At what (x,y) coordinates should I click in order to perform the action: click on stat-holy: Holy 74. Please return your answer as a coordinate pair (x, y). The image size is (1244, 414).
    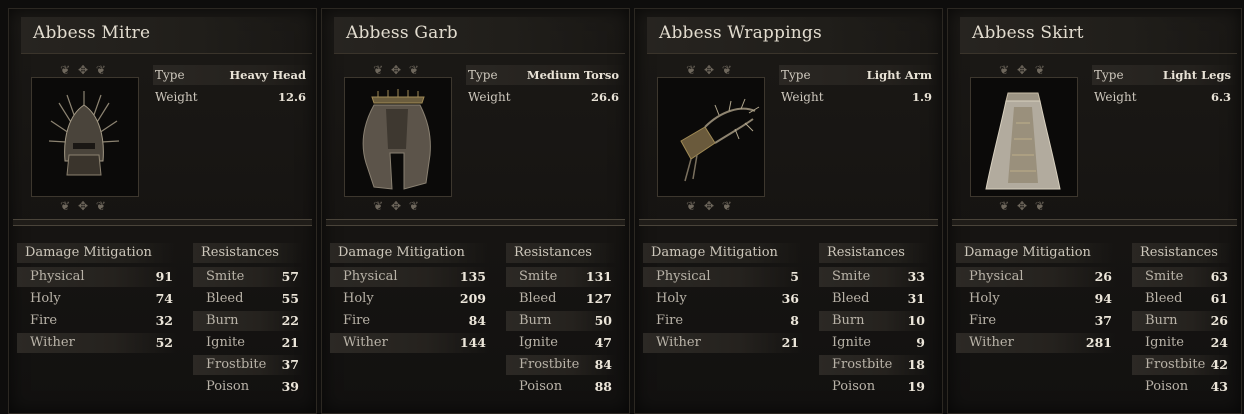
    Looking at the image, I should click on (101, 298).